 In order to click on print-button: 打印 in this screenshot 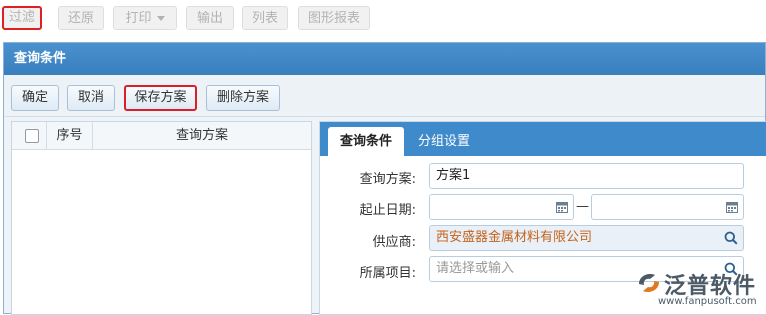, I will do `click(145, 18)`.